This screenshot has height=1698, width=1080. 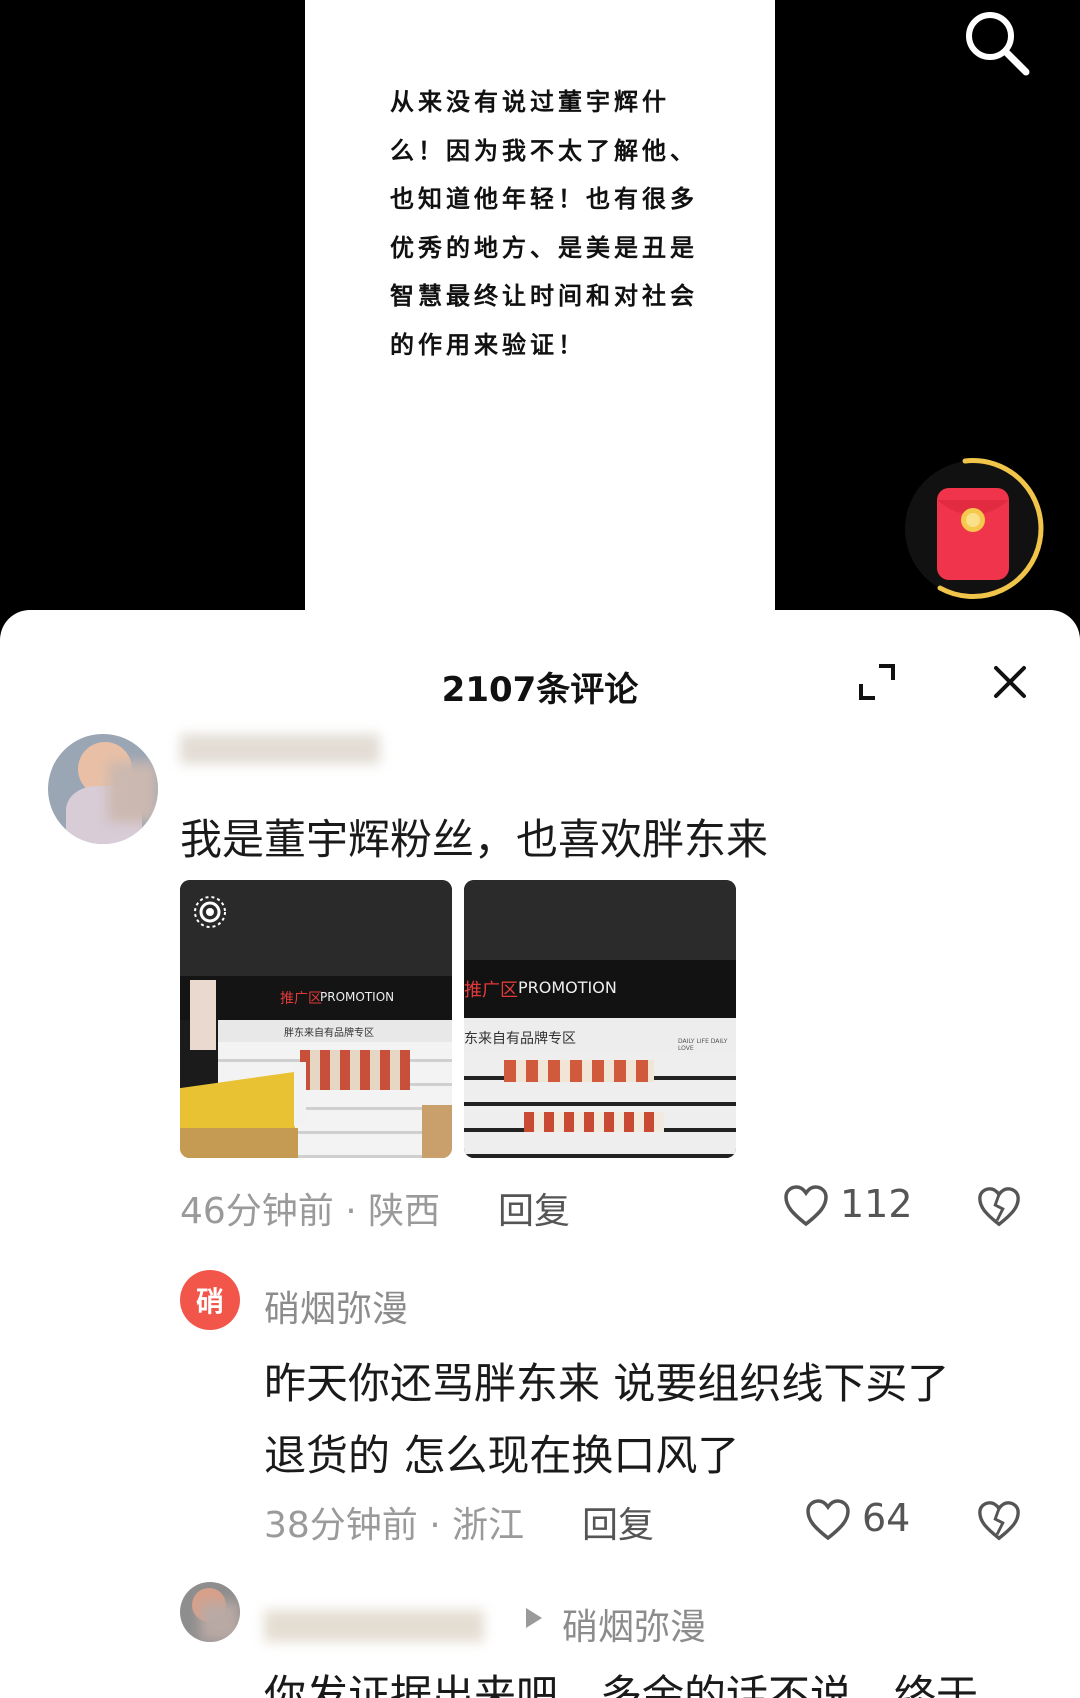 What do you see at coordinates (210, 912) in the screenshot?
I see `live-ring-icon` at bounding box center [210, 912].